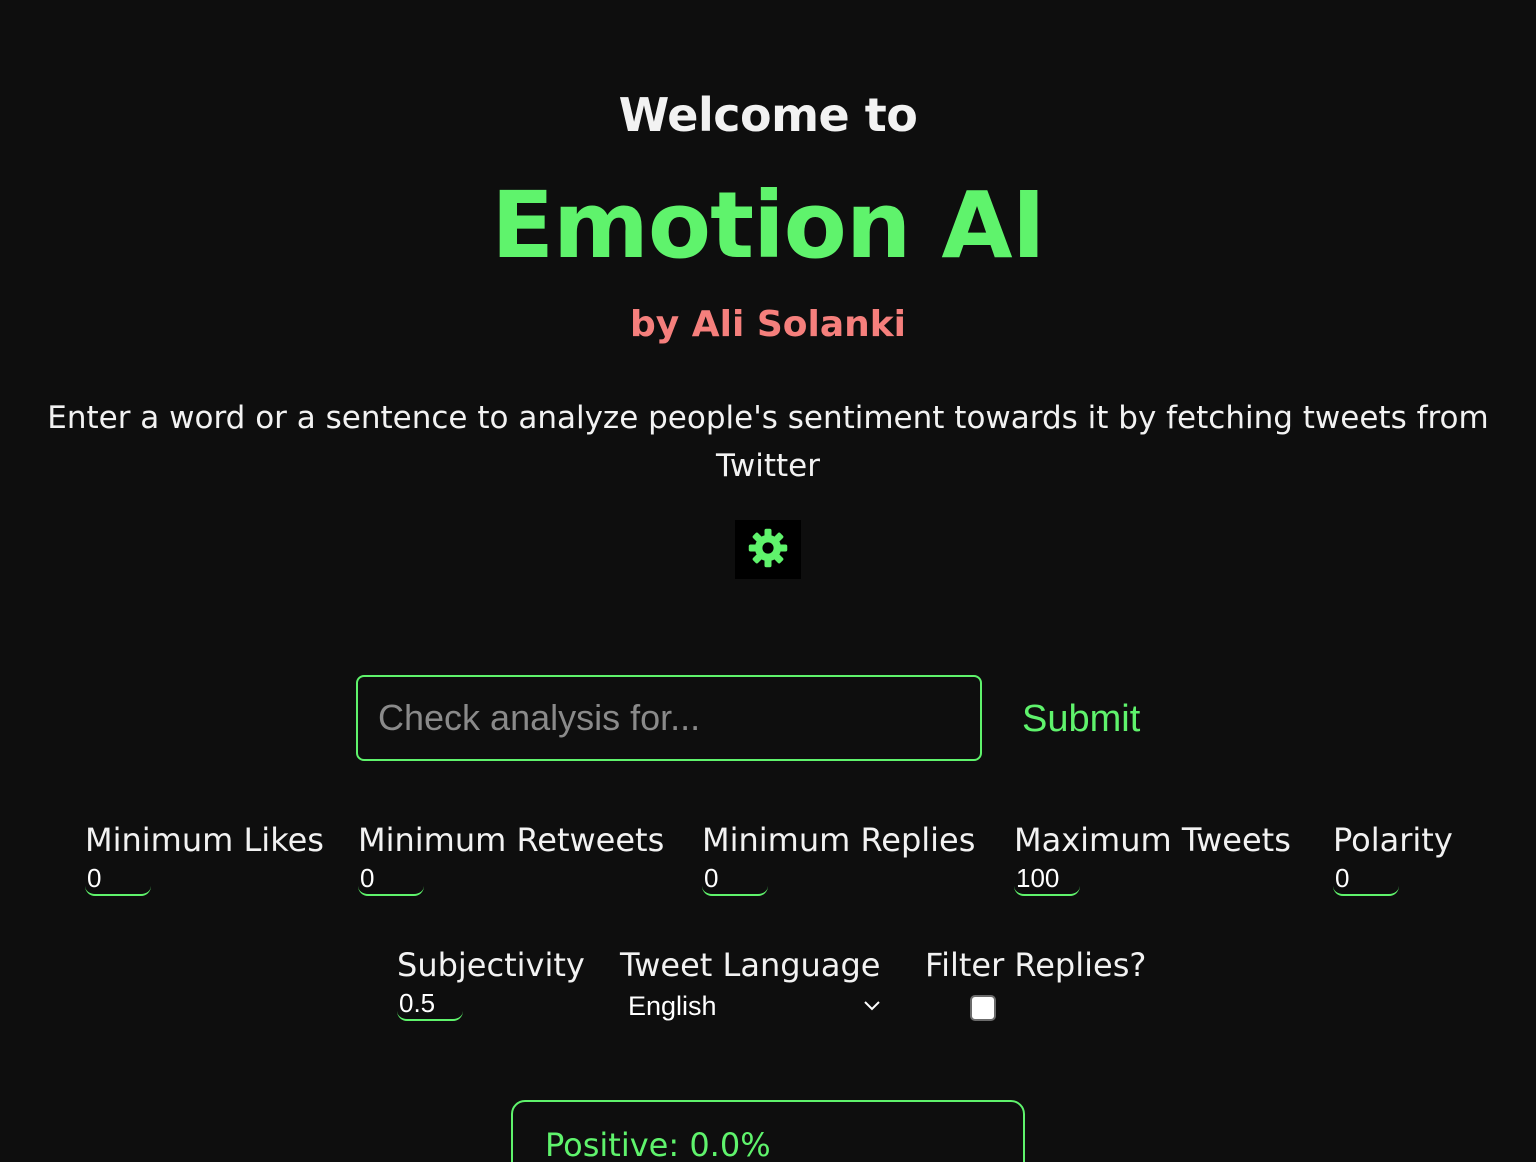 Image resolution: width=1536 pixels, height=1162 pixels. I want to click on language-selected-value: English, so click(672, 1005).